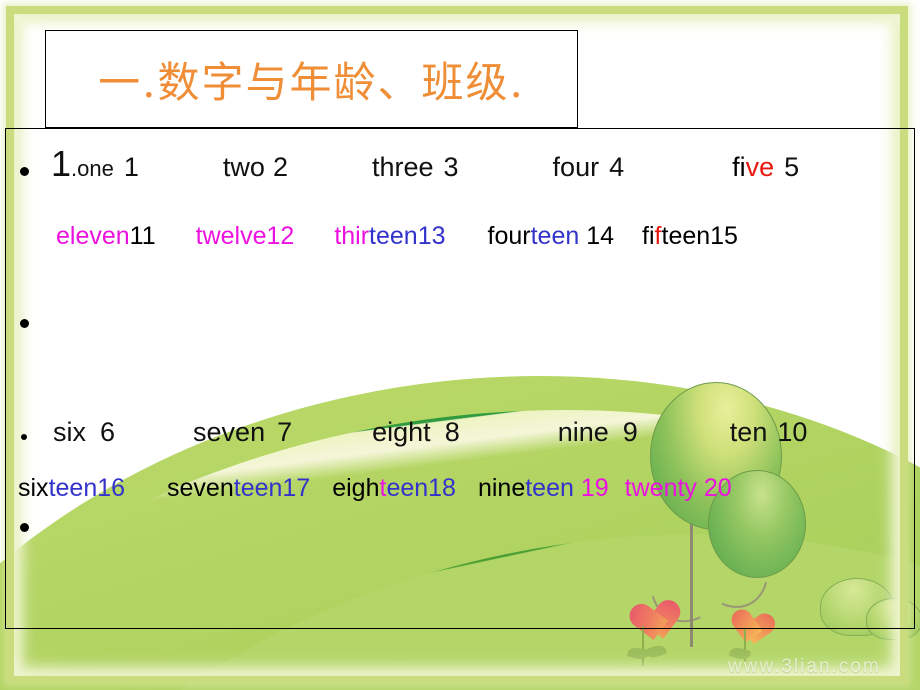 This screenshot has width=920, height=690. Describe the element at coordinates (311, 82) in the screenshot. I see `page-title: 一.数字与年龄、班级.` at that location.